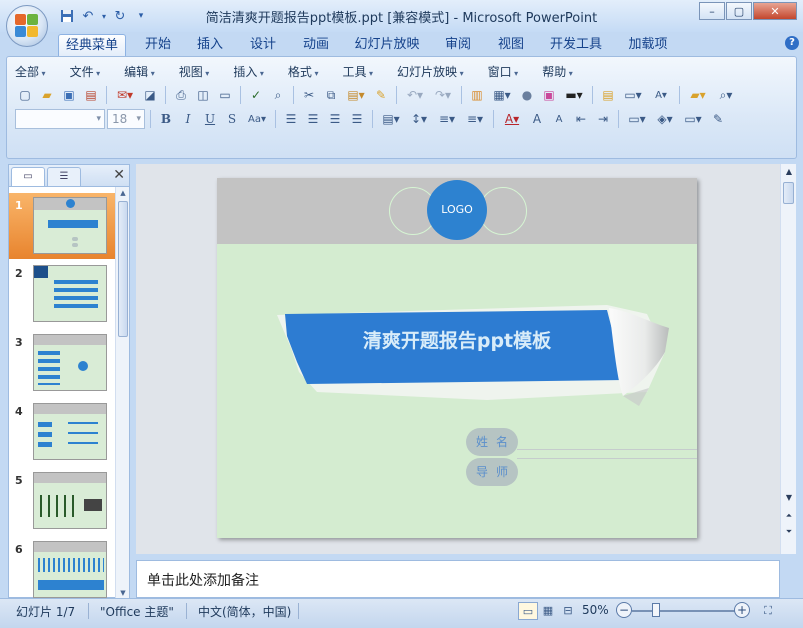  I want to click on menu-insert: 插入, so click(248, 71).